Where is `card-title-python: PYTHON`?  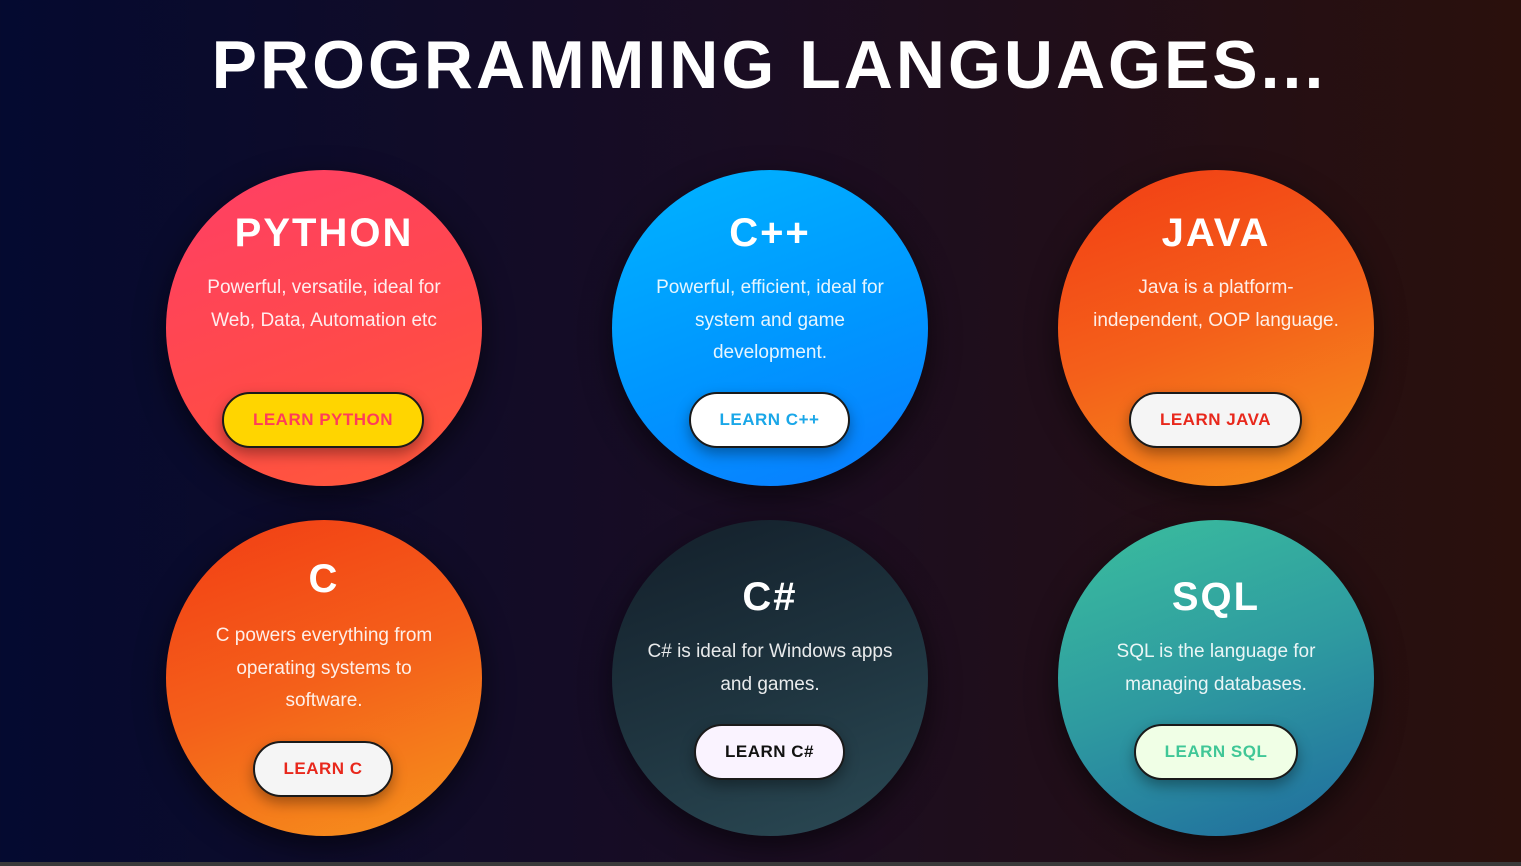 card-title-python: PYTHON is located at coordinates (324, 233).